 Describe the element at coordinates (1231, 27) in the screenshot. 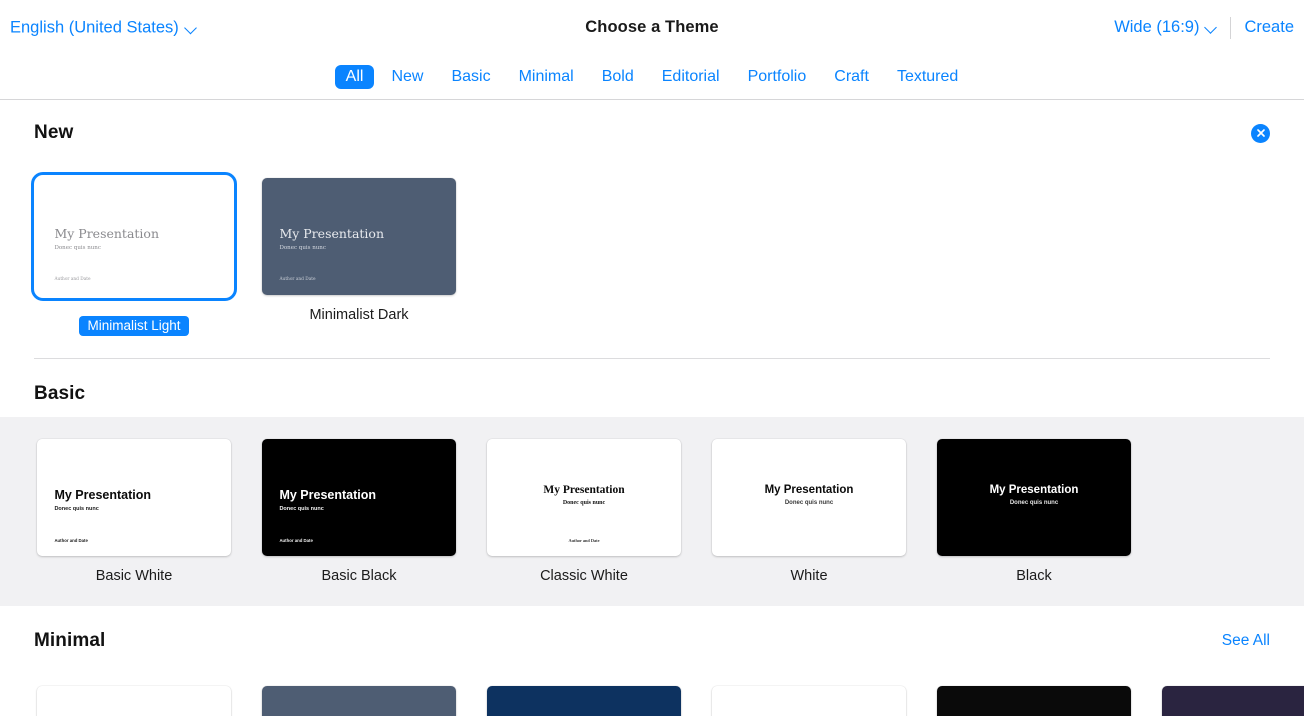

I see `divider` at that location.